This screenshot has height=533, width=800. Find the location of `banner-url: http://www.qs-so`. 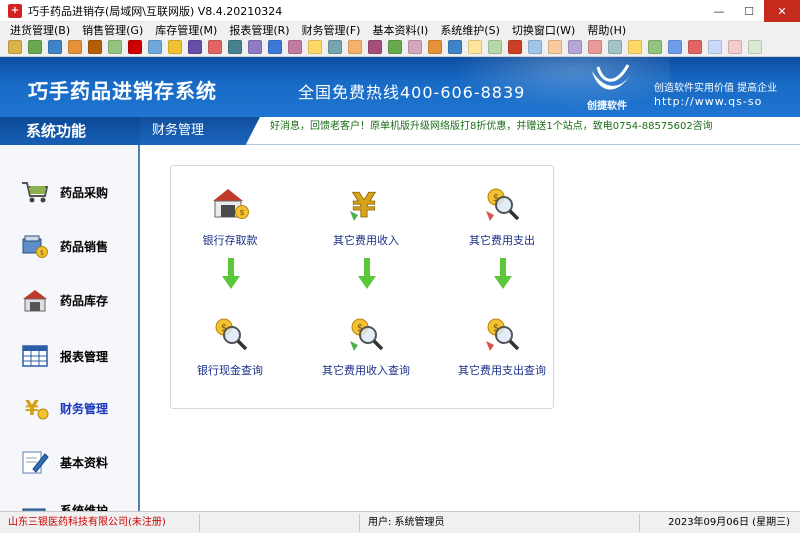

banner-url: http://www.qs-so is located at coordinates (708, 101).